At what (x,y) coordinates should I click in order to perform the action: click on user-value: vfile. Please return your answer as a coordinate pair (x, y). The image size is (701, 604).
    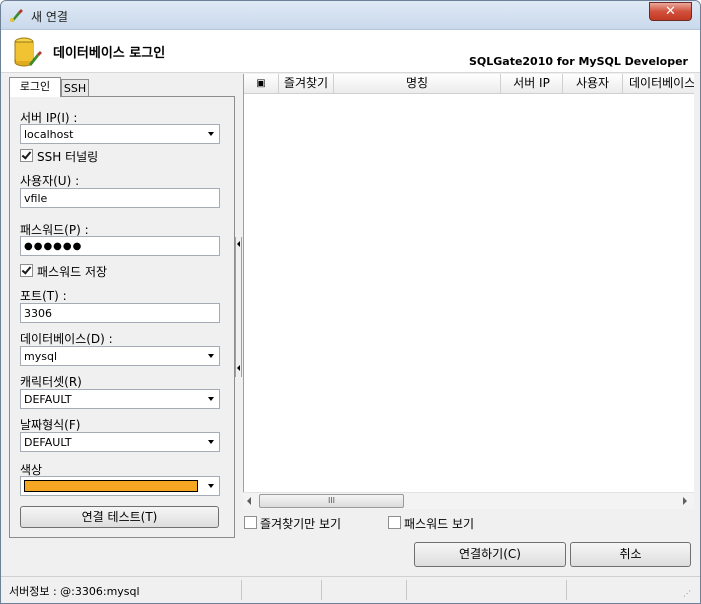
    Looking at the image, I should click on (36, 198).